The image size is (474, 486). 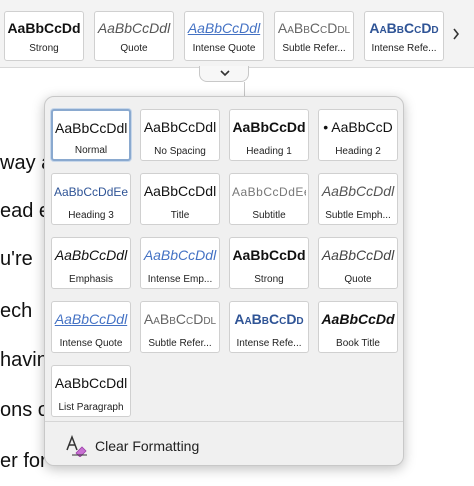 What do you see at coordinates (269, 151) in the screenshot?
I see `style-label: Heading 1` at bounding box center [269, 151].